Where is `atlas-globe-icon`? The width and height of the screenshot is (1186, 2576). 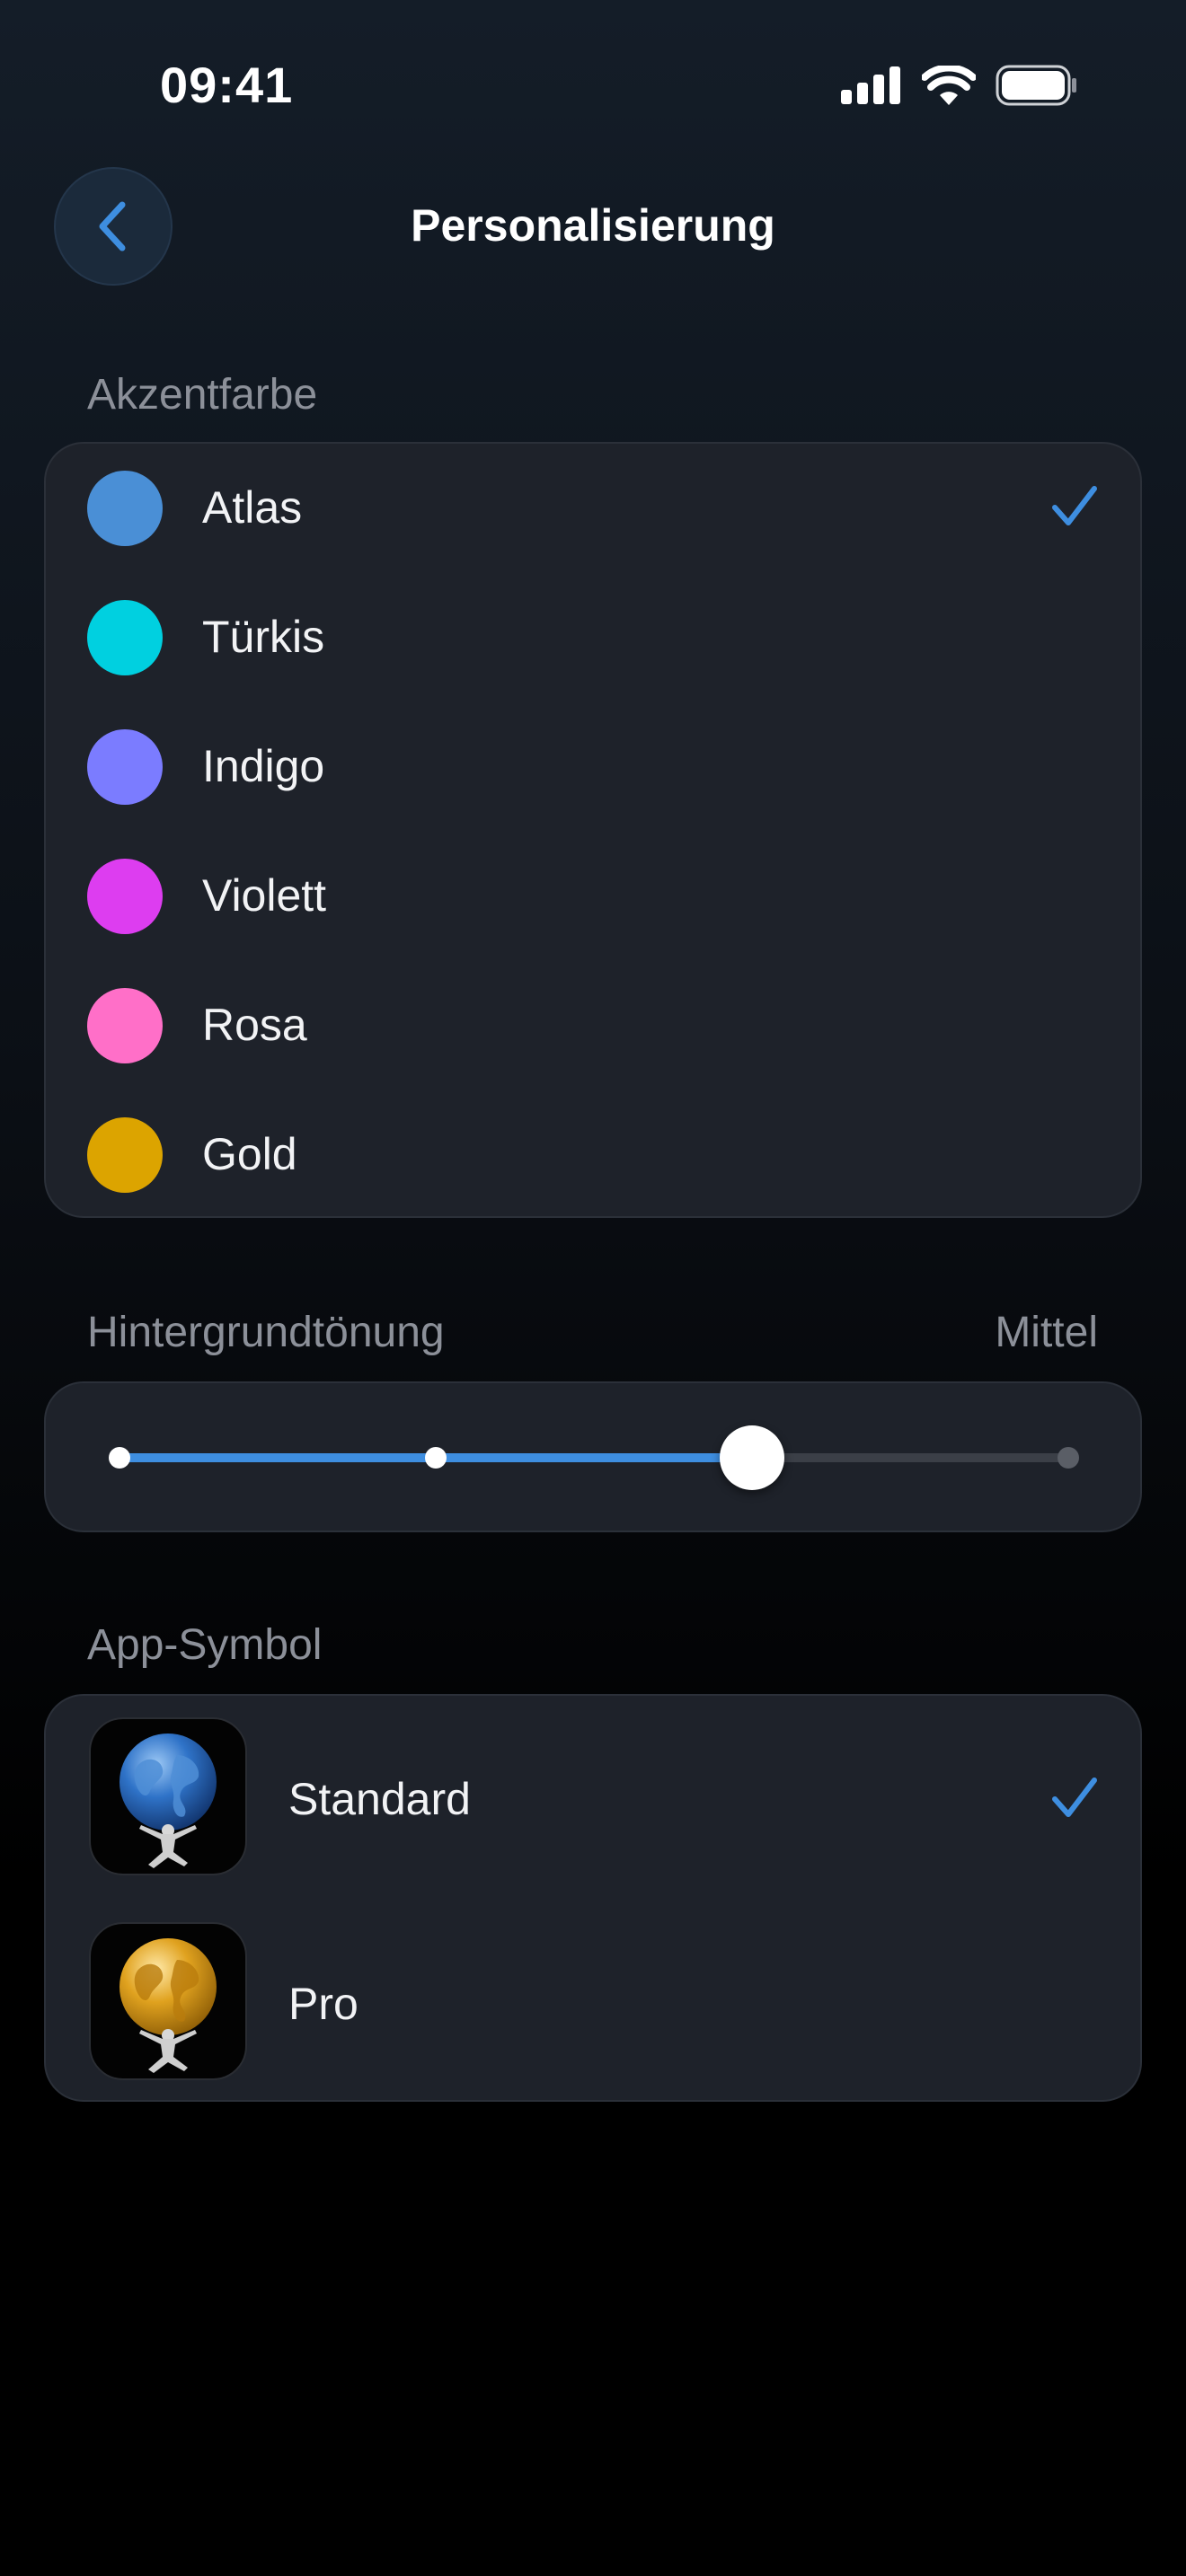 atlas-globe-icon is located at coordinates (168, 1796).